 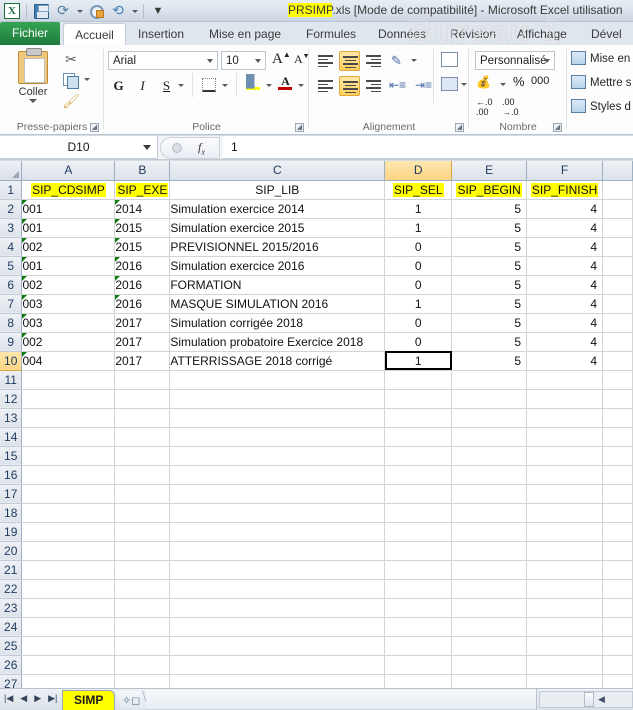 What do you see at coordinates (71, 101) in the screenshot?
I see `format-painter-button: 🖌` at bounding box center [71, 101].